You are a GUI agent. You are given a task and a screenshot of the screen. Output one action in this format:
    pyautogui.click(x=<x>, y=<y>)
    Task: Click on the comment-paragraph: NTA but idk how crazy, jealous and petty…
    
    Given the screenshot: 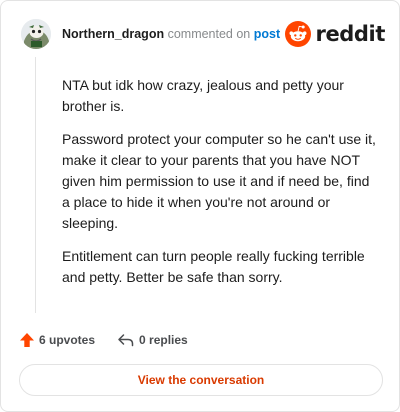 What is the action you would take?
    pyautogui.click(x=203, y=95)
    